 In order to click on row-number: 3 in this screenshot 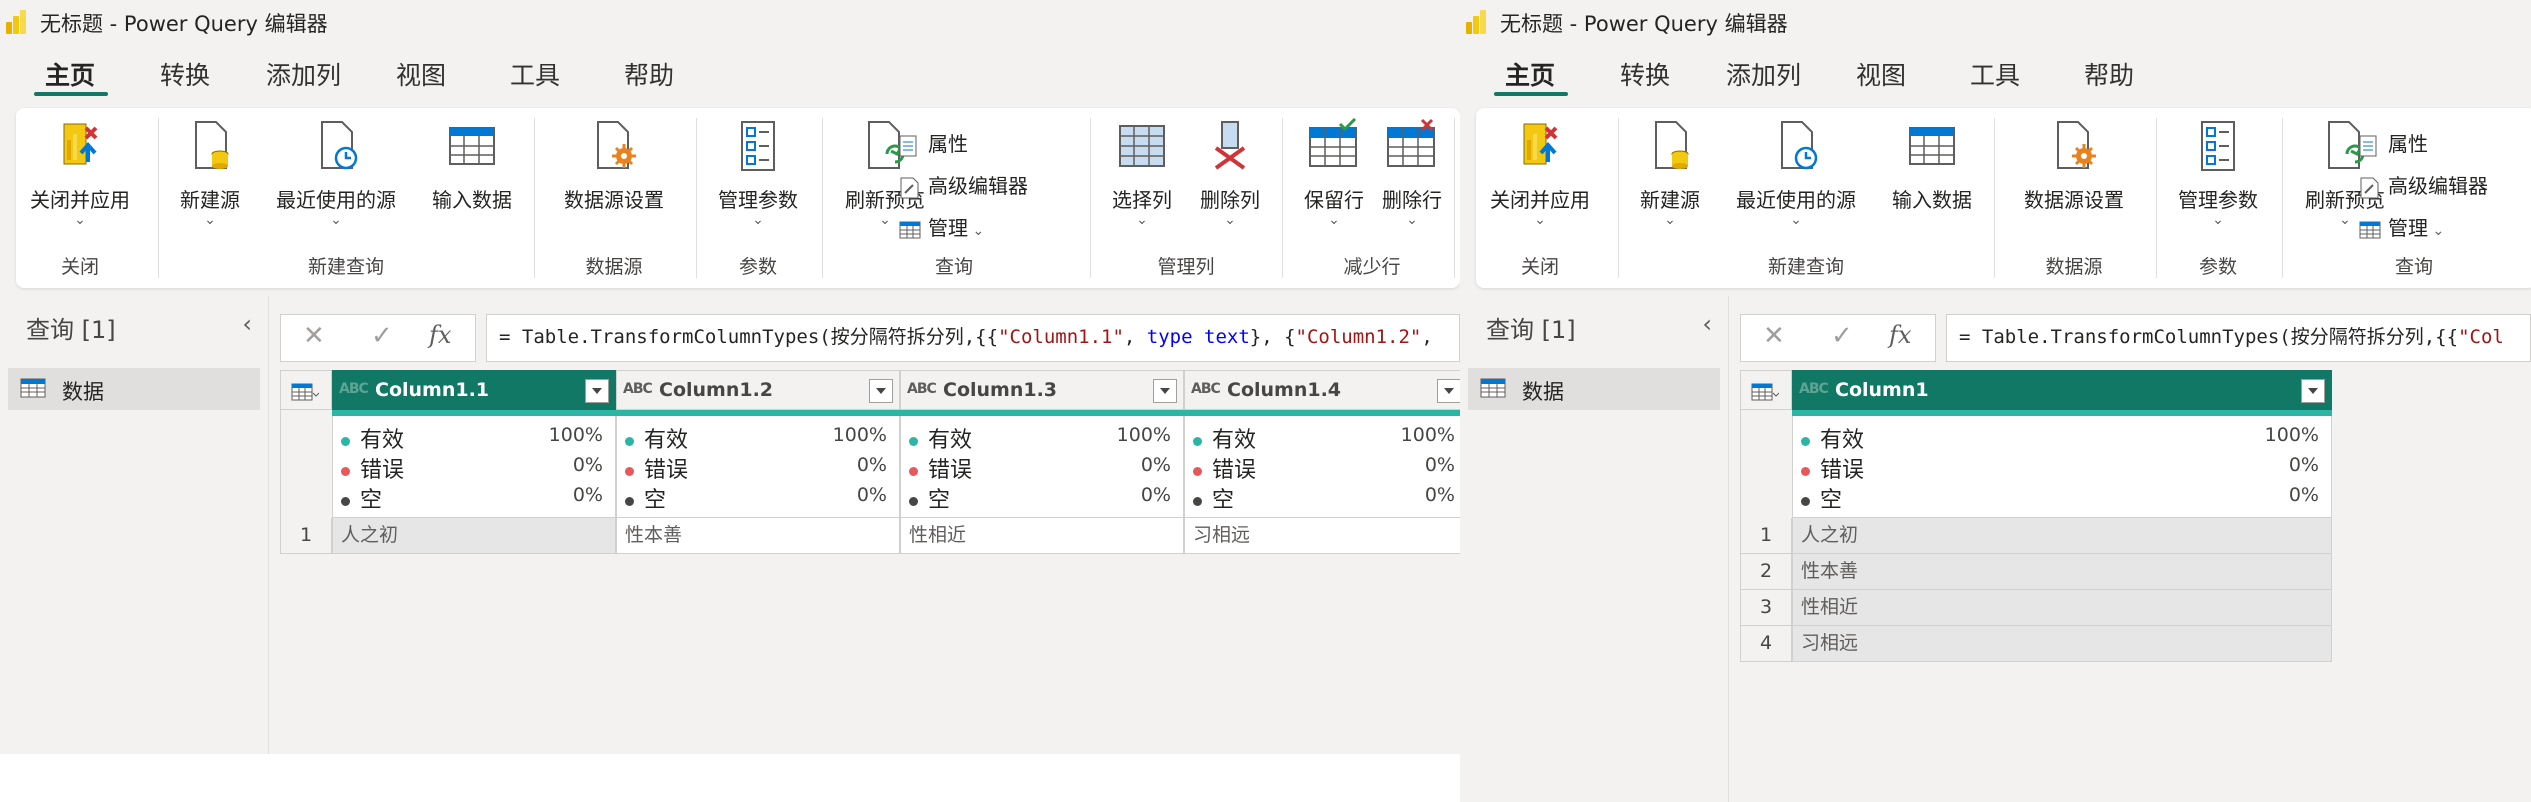, I will do `click(1766, 608)`.